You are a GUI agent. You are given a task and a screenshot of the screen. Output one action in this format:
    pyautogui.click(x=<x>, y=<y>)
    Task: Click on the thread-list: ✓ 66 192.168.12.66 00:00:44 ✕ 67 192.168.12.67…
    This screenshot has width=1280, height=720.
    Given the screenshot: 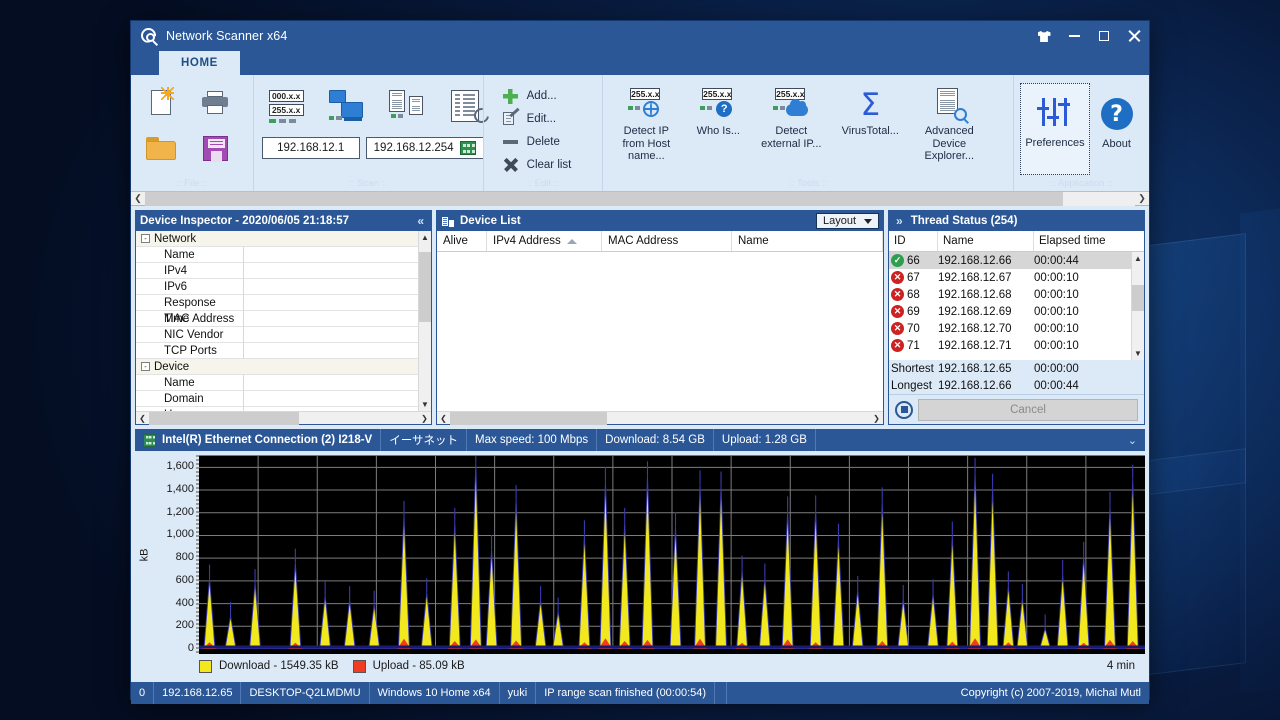 What is the action you would take?
    pyautogui.click(x=1016, y=306)
    